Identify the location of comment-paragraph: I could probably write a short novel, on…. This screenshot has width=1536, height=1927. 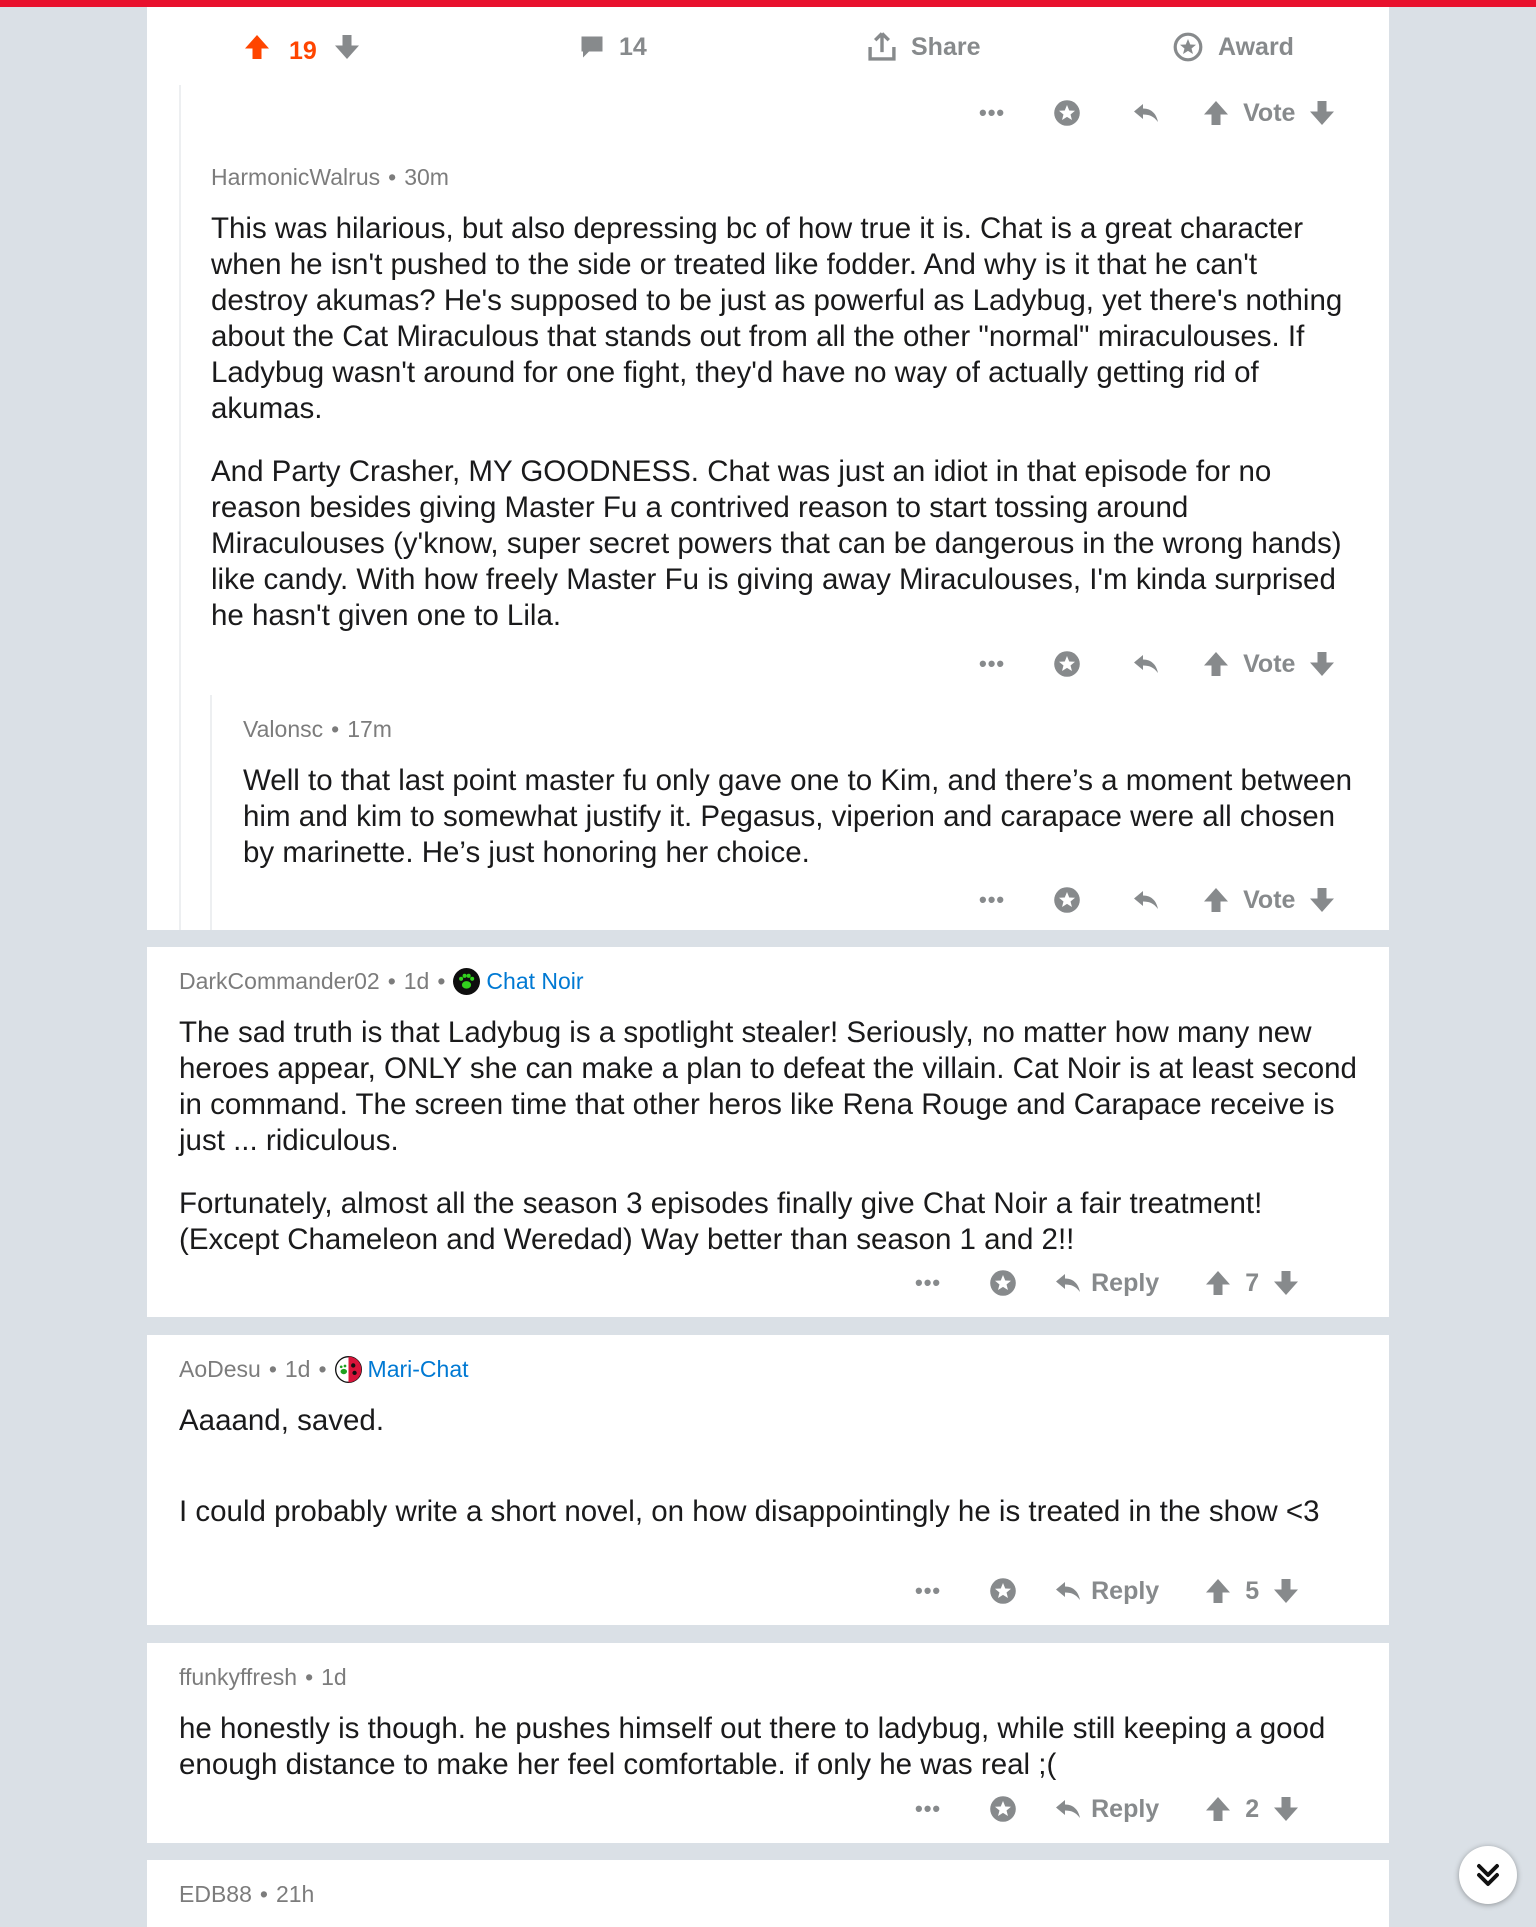
(749, 1511).